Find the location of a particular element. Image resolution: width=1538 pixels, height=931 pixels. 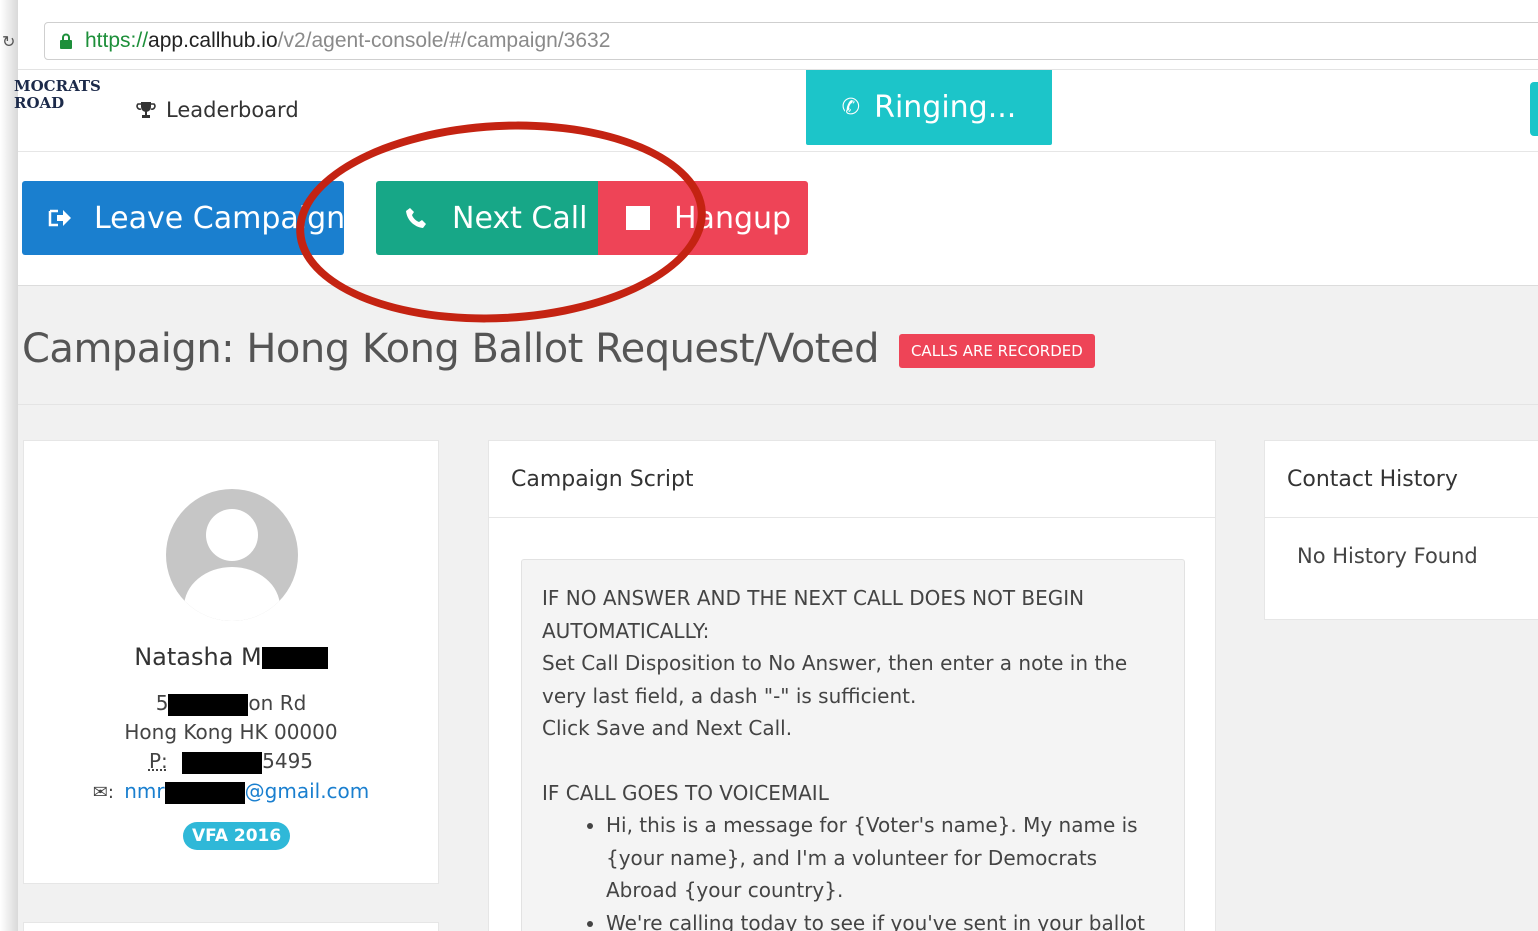

script-heading-voicemail: IF CALL GOES TO VOICEMAIL is located at coordinates (685, 792).